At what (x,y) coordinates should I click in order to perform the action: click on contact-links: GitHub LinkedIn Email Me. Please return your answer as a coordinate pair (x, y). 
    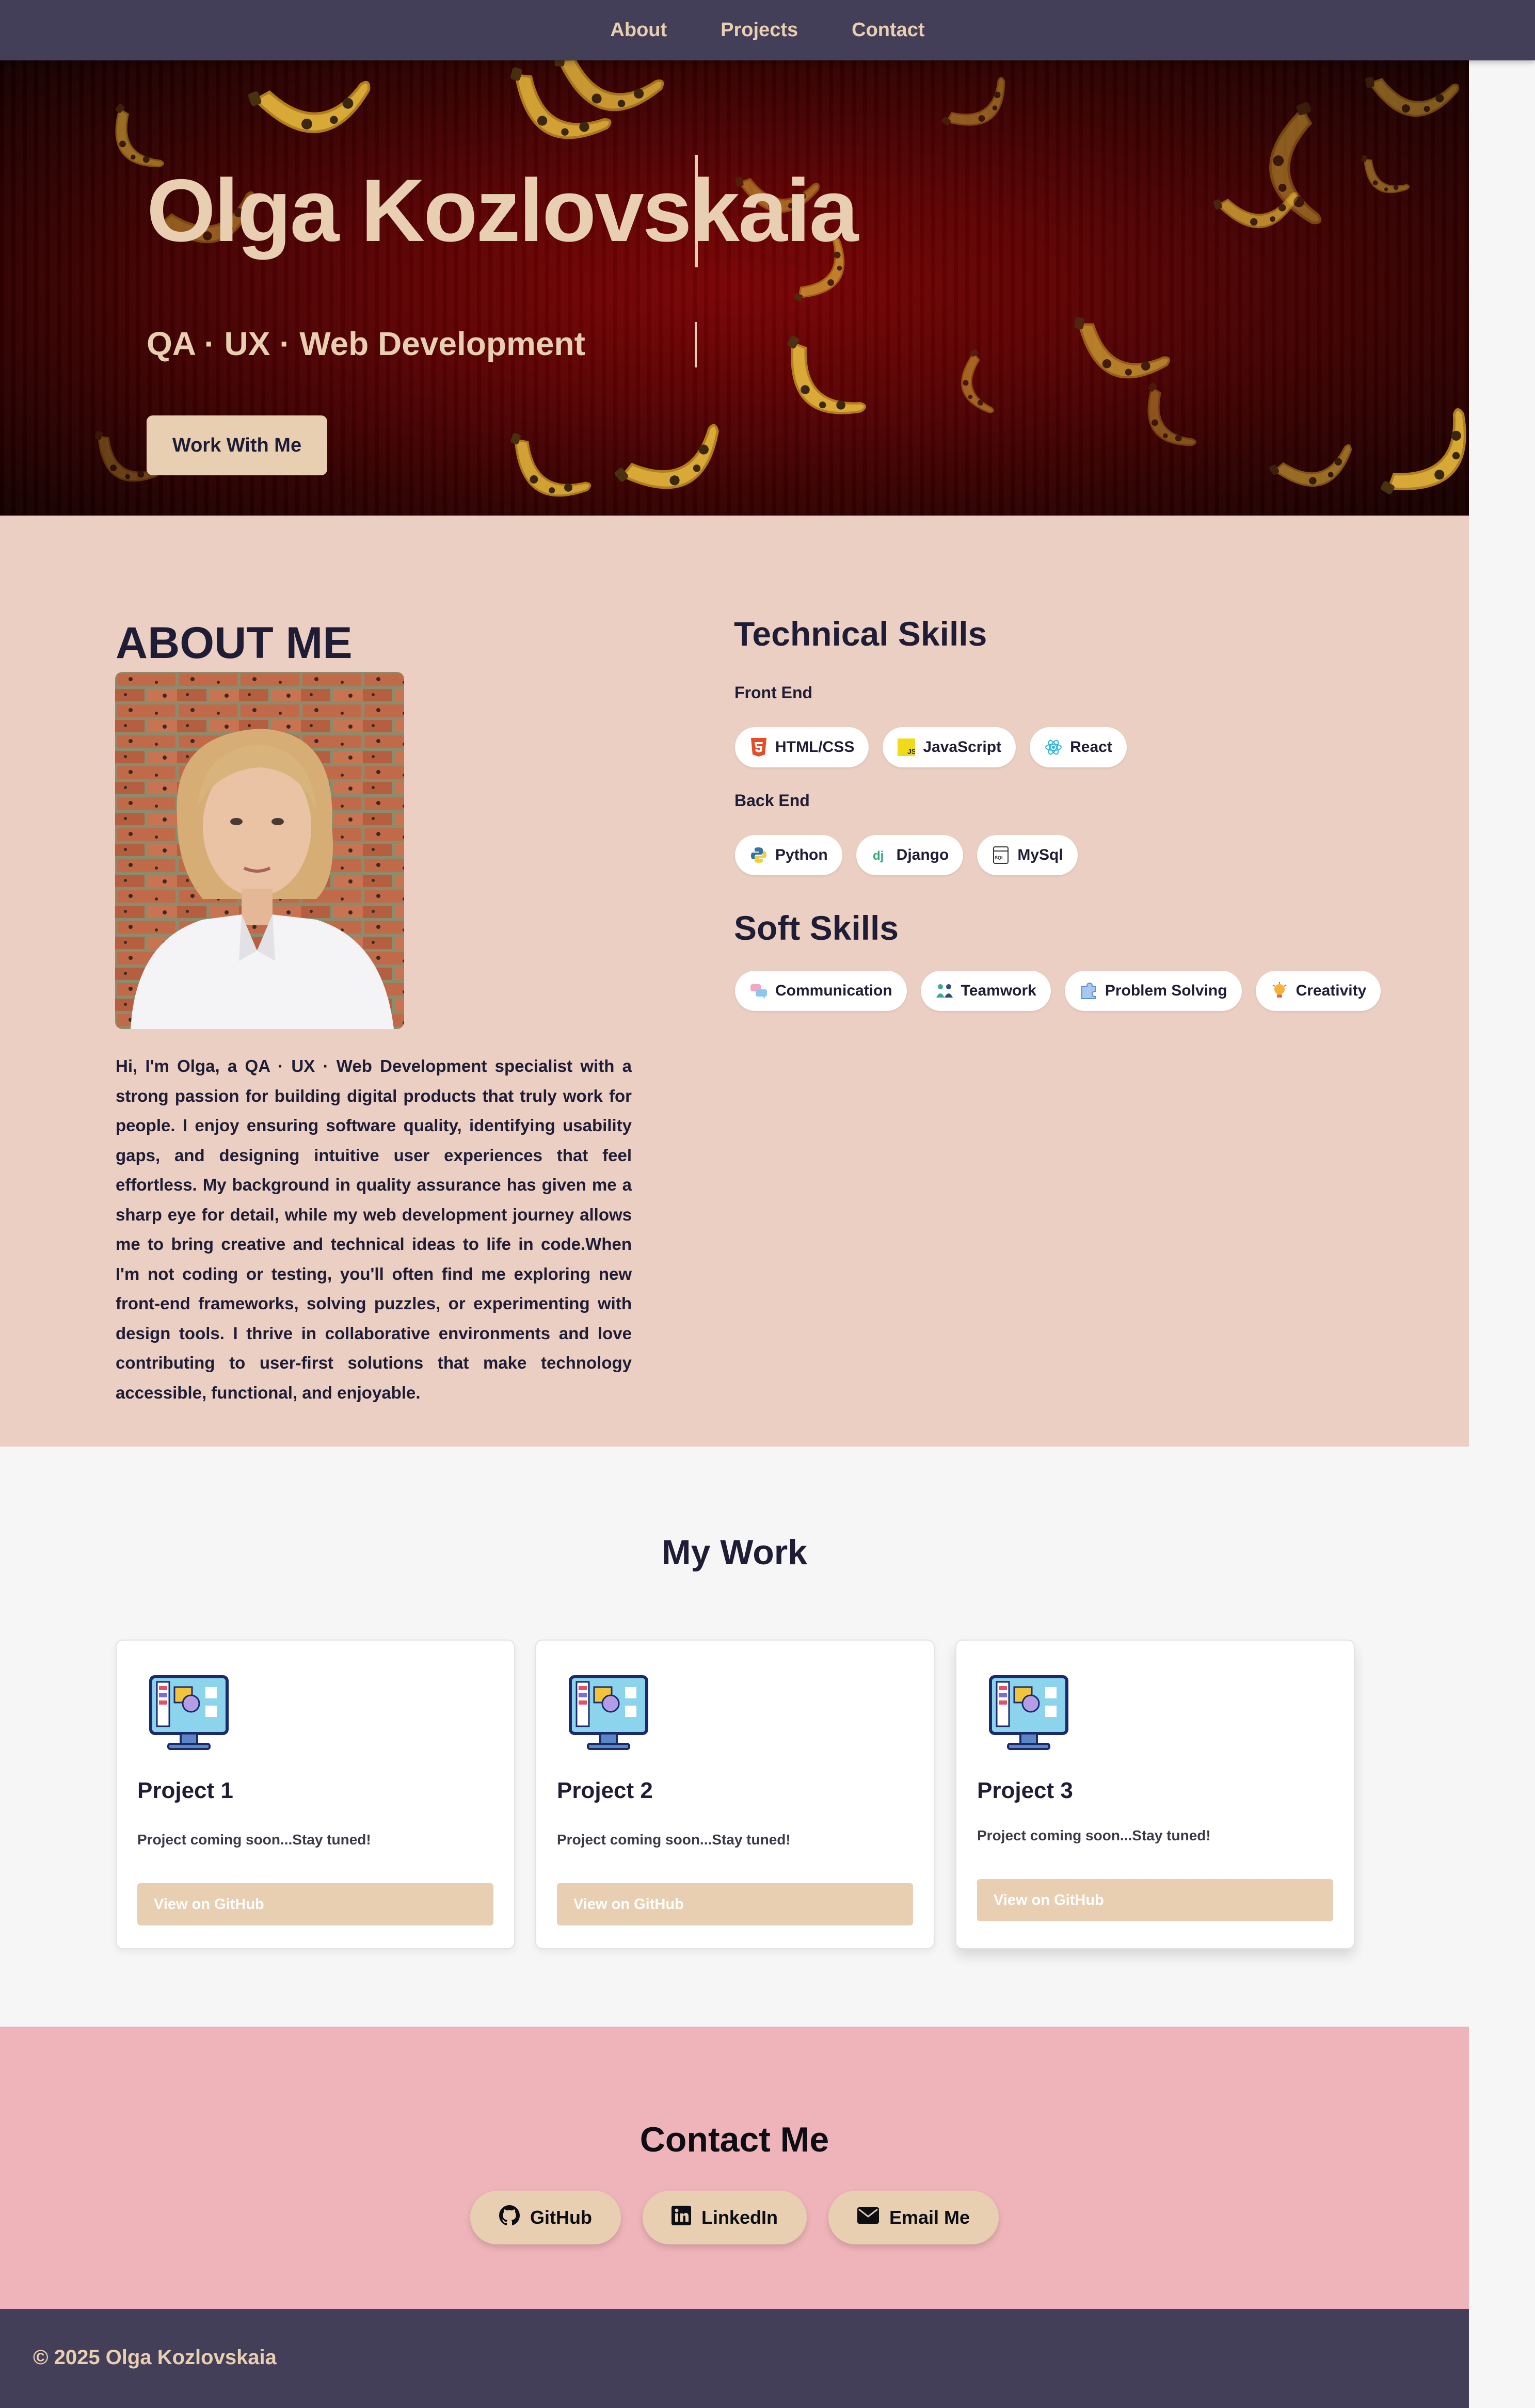
    Looking at the image, I should click on (734, 2217).